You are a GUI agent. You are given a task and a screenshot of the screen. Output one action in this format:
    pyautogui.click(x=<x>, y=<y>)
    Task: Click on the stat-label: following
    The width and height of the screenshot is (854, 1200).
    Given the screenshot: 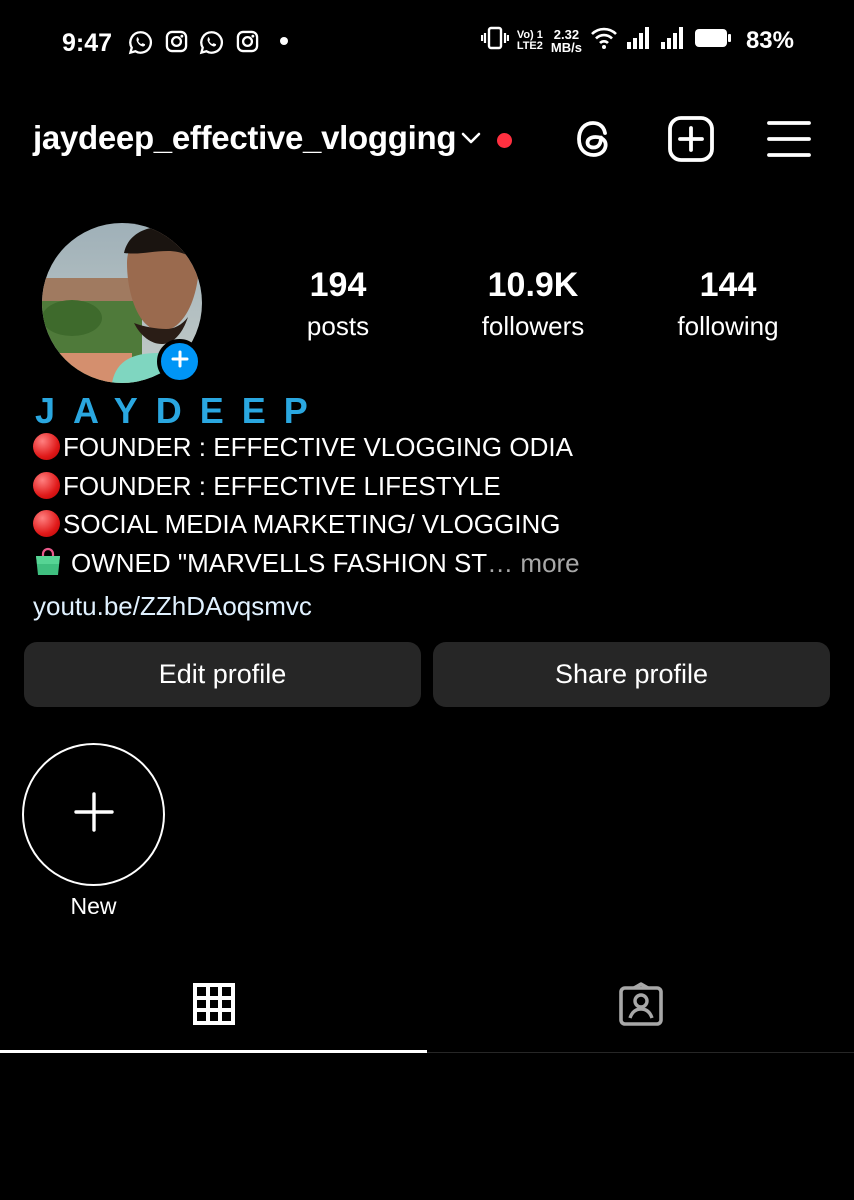 What is the action you would take?
    pyautogui.click(x=728, y=326)
    